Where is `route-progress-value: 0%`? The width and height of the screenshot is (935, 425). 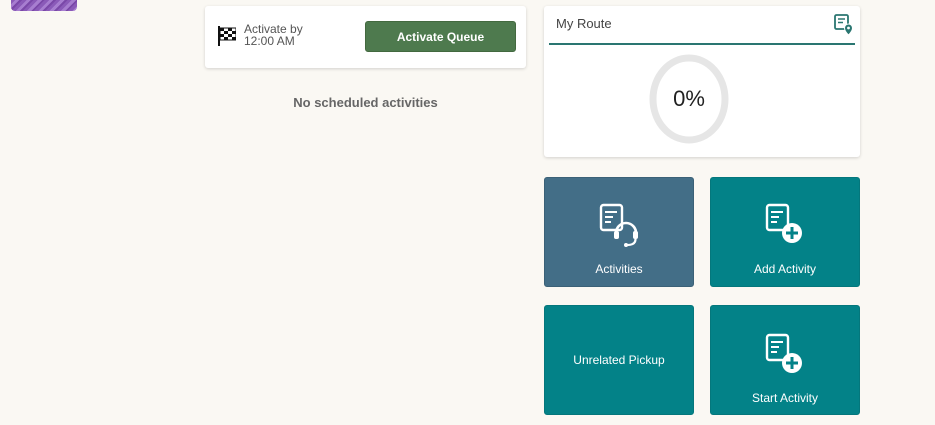
route-progress-value: 0% is located at coordinates (689, 98).